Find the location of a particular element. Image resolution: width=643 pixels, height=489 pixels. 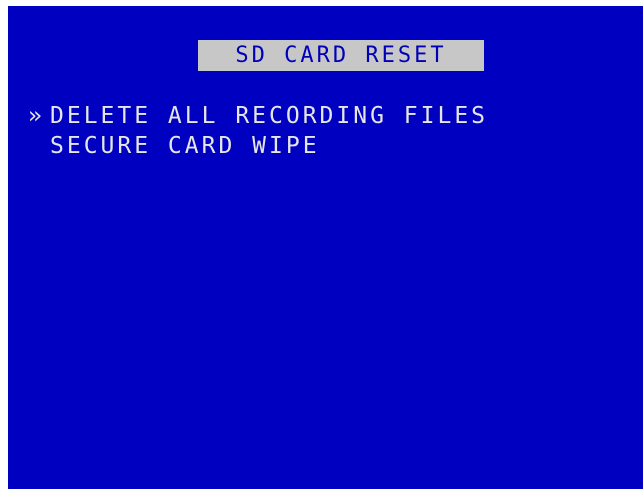

menu-item-label: SECURE CARD WIPE is located at coordinates (185, 146).